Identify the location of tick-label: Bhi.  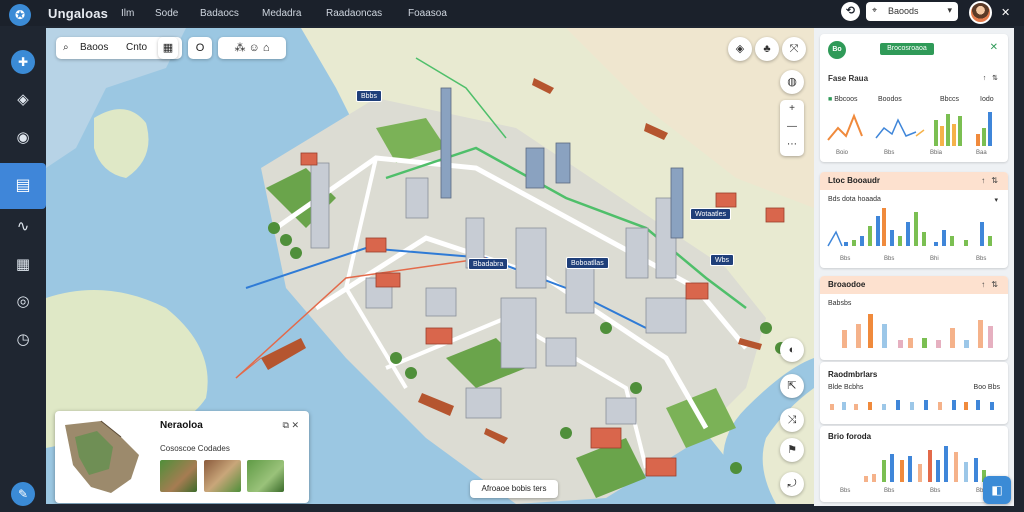
(934, 259).